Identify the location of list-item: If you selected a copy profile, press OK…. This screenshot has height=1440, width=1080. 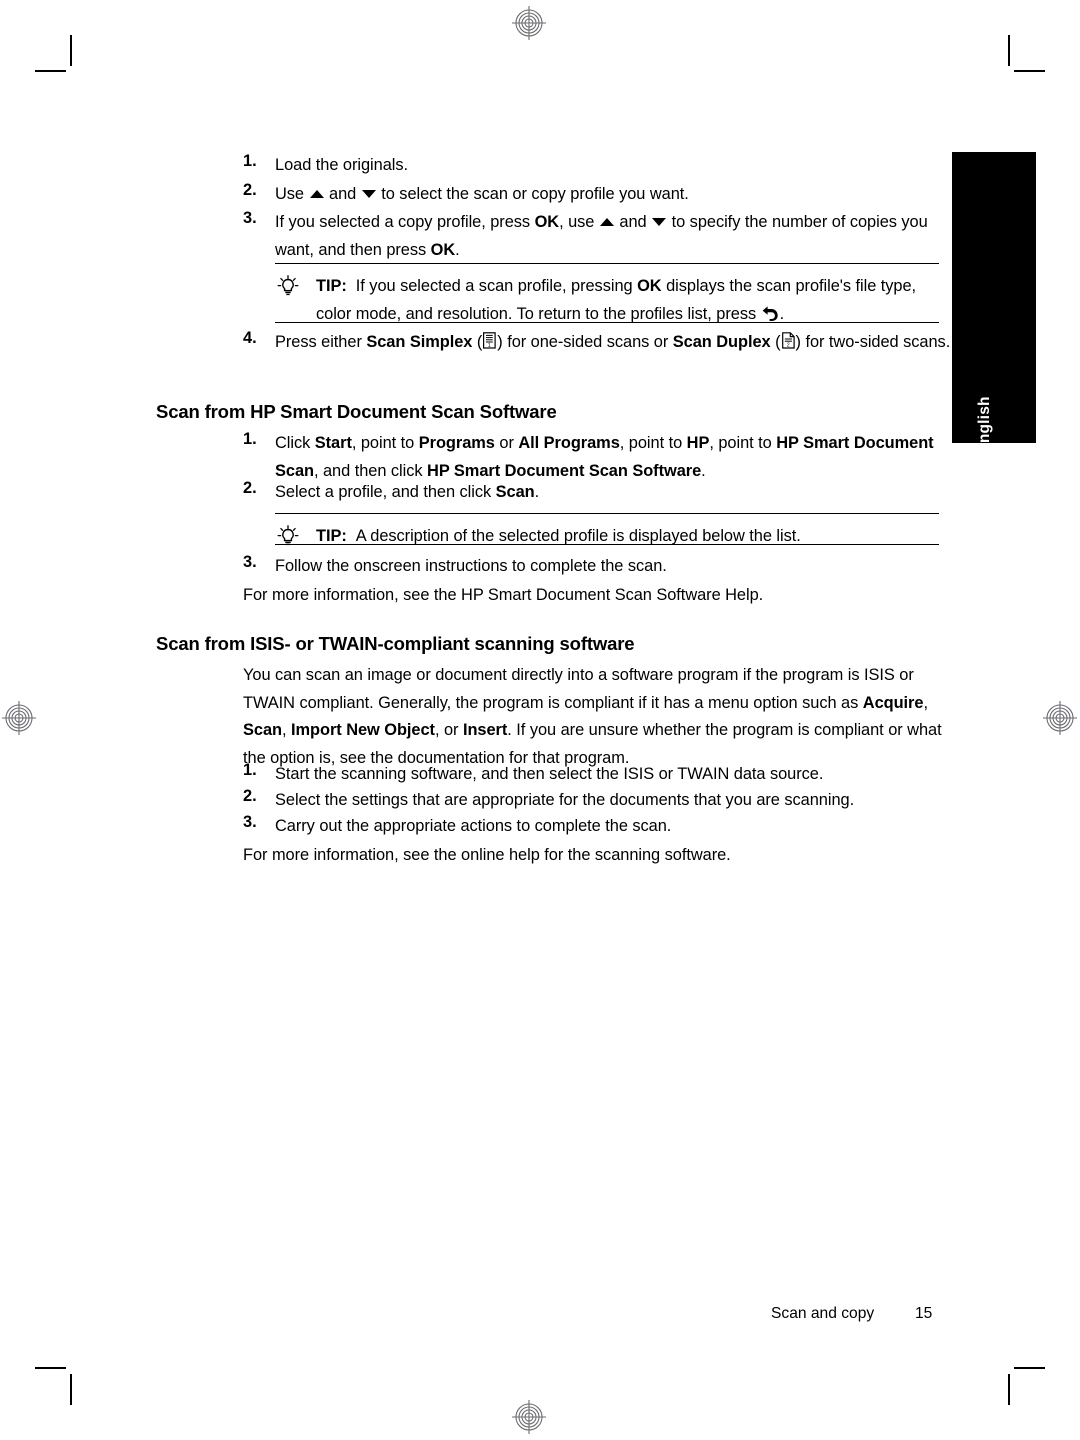
(601, 236).